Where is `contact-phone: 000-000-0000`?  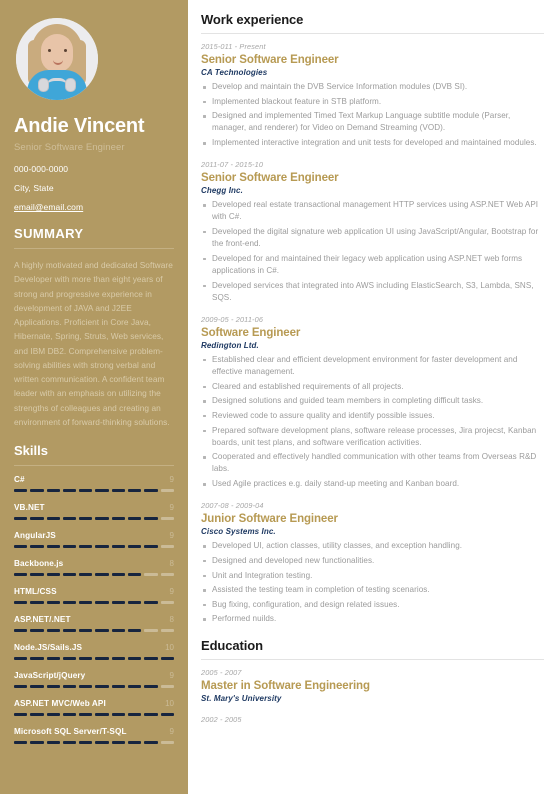
contact-phone: 000-000-0000 is located at coordinates (41, 169).